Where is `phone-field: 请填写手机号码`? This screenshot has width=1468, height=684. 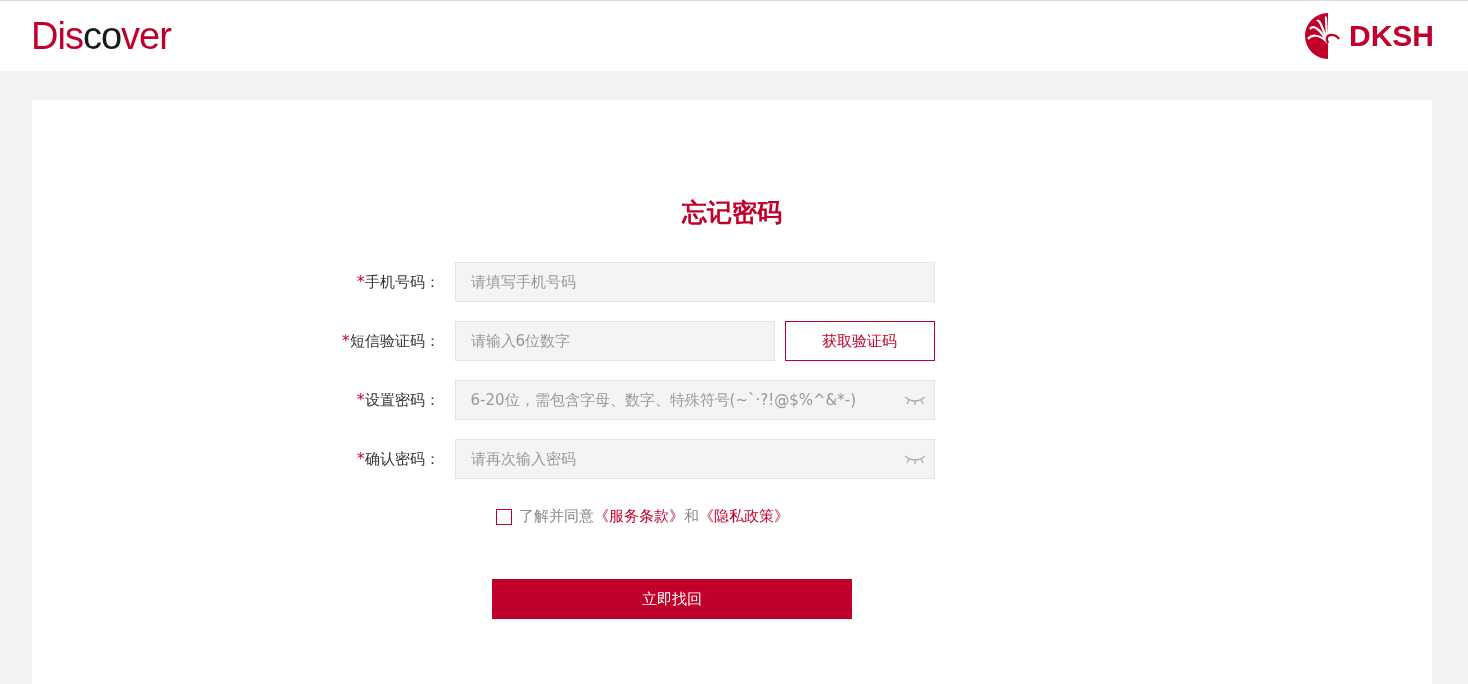
phone-field: 请填写手机号码 is located at coordinates (694, 282).